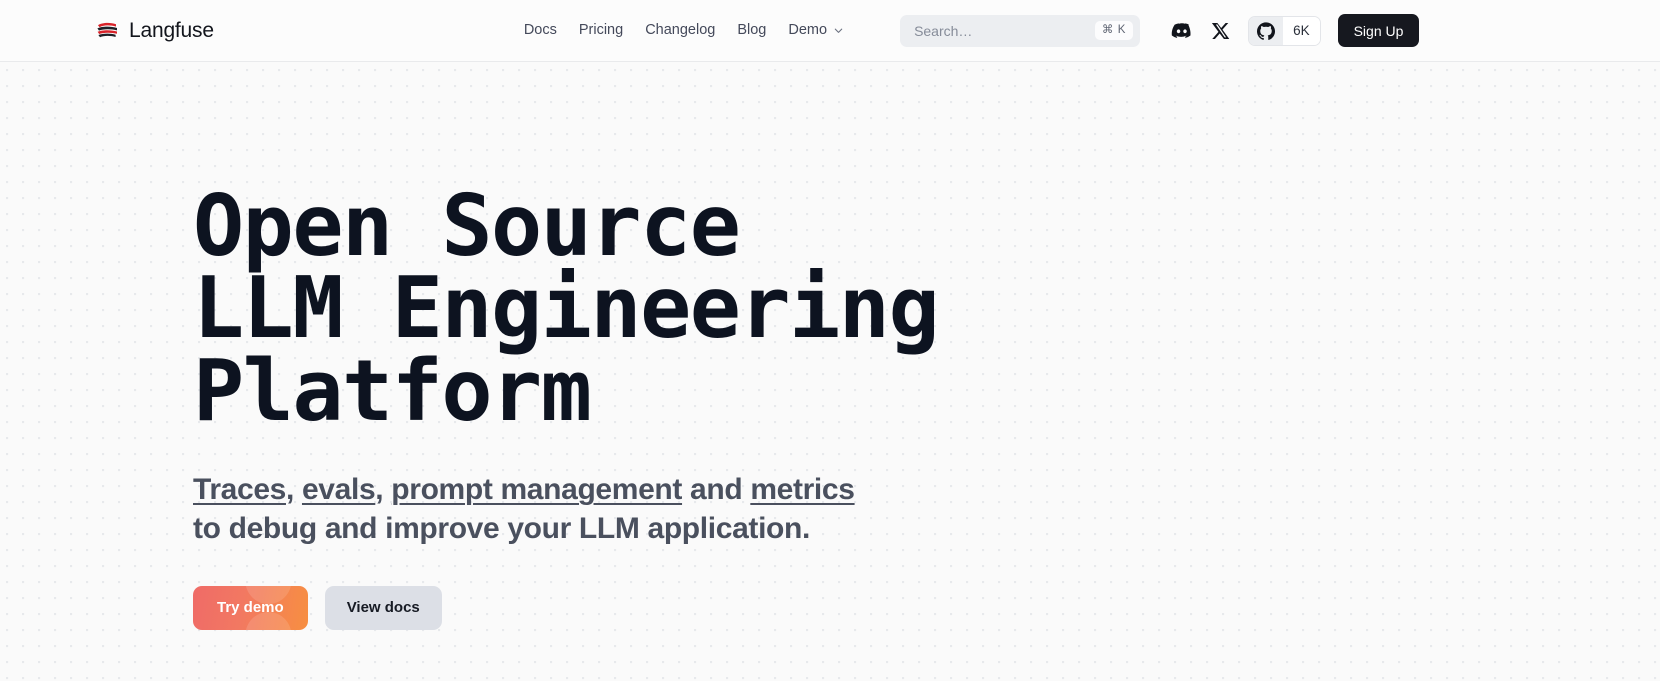 Image resolution: width=1660 pixels, height=681 pixels. What do you see at coordinates (802, 489) in the screenshot?
I see `subhead-link-metrics: metrics` at bounding box center [802, 489].